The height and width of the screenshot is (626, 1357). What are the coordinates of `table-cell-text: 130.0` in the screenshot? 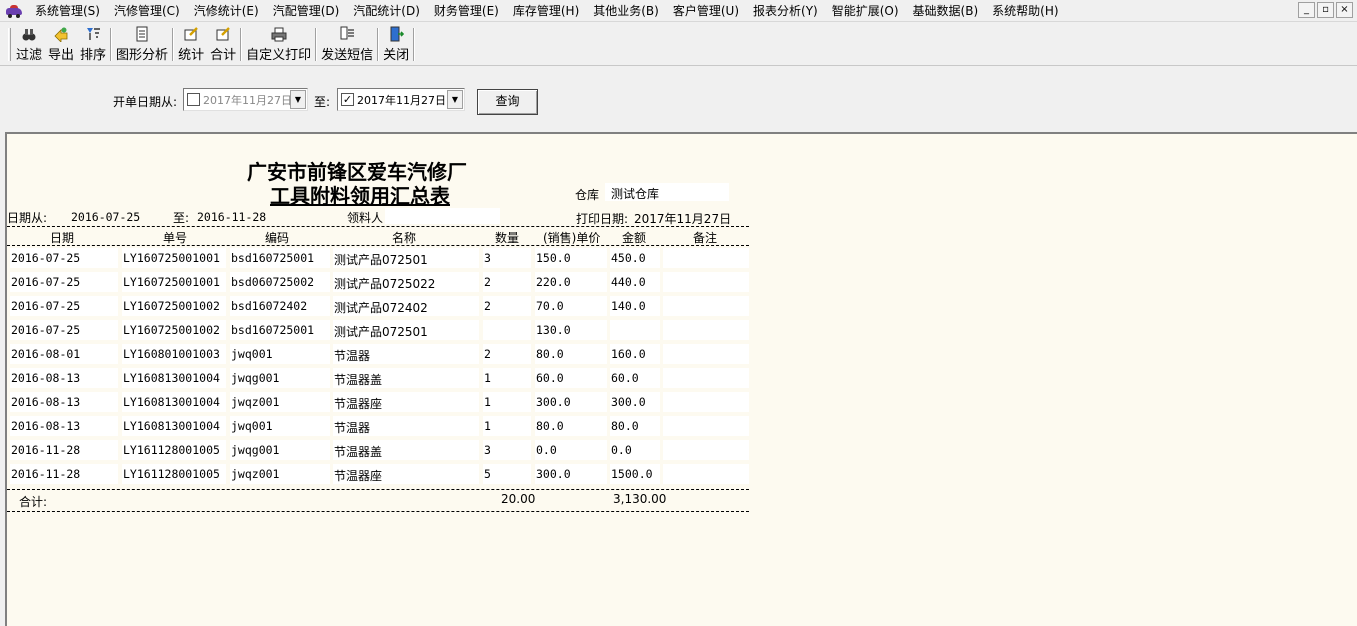 It's located at (553, 330).